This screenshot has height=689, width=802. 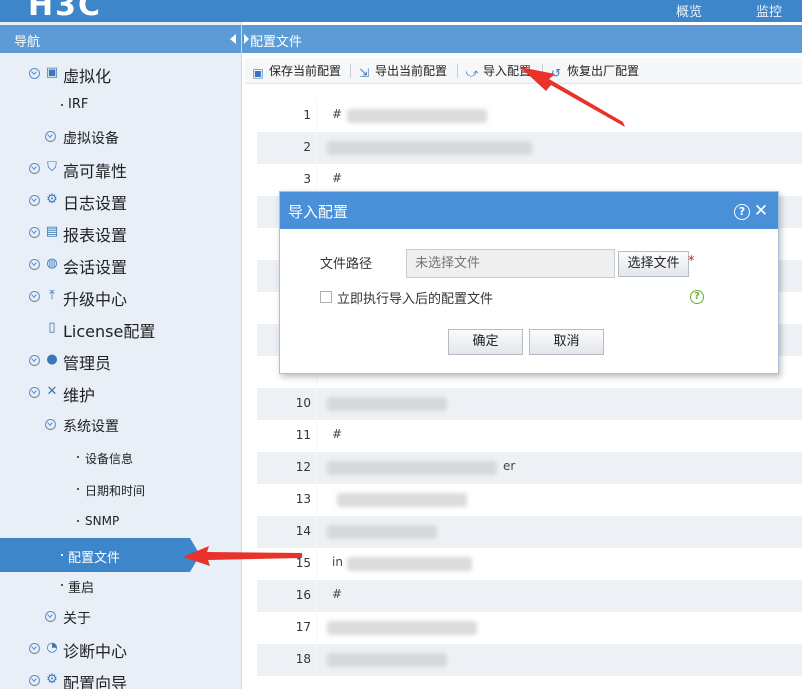 I want to click on sidebar-item-snmp: SNMP, so click(x=120, y=522).